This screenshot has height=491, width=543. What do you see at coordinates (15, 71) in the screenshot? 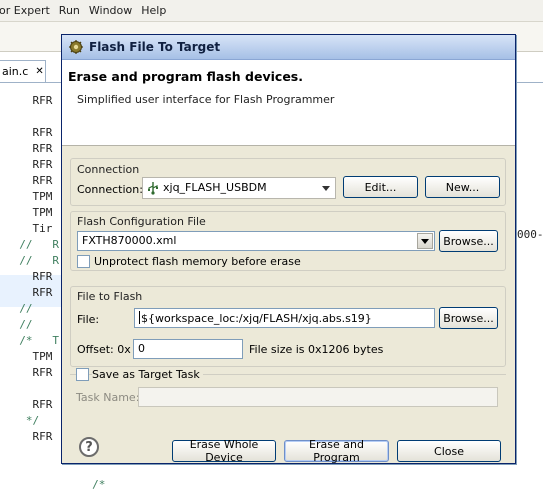
I see `editor-tab-label: ain.c` at bounding box center [15, 71].